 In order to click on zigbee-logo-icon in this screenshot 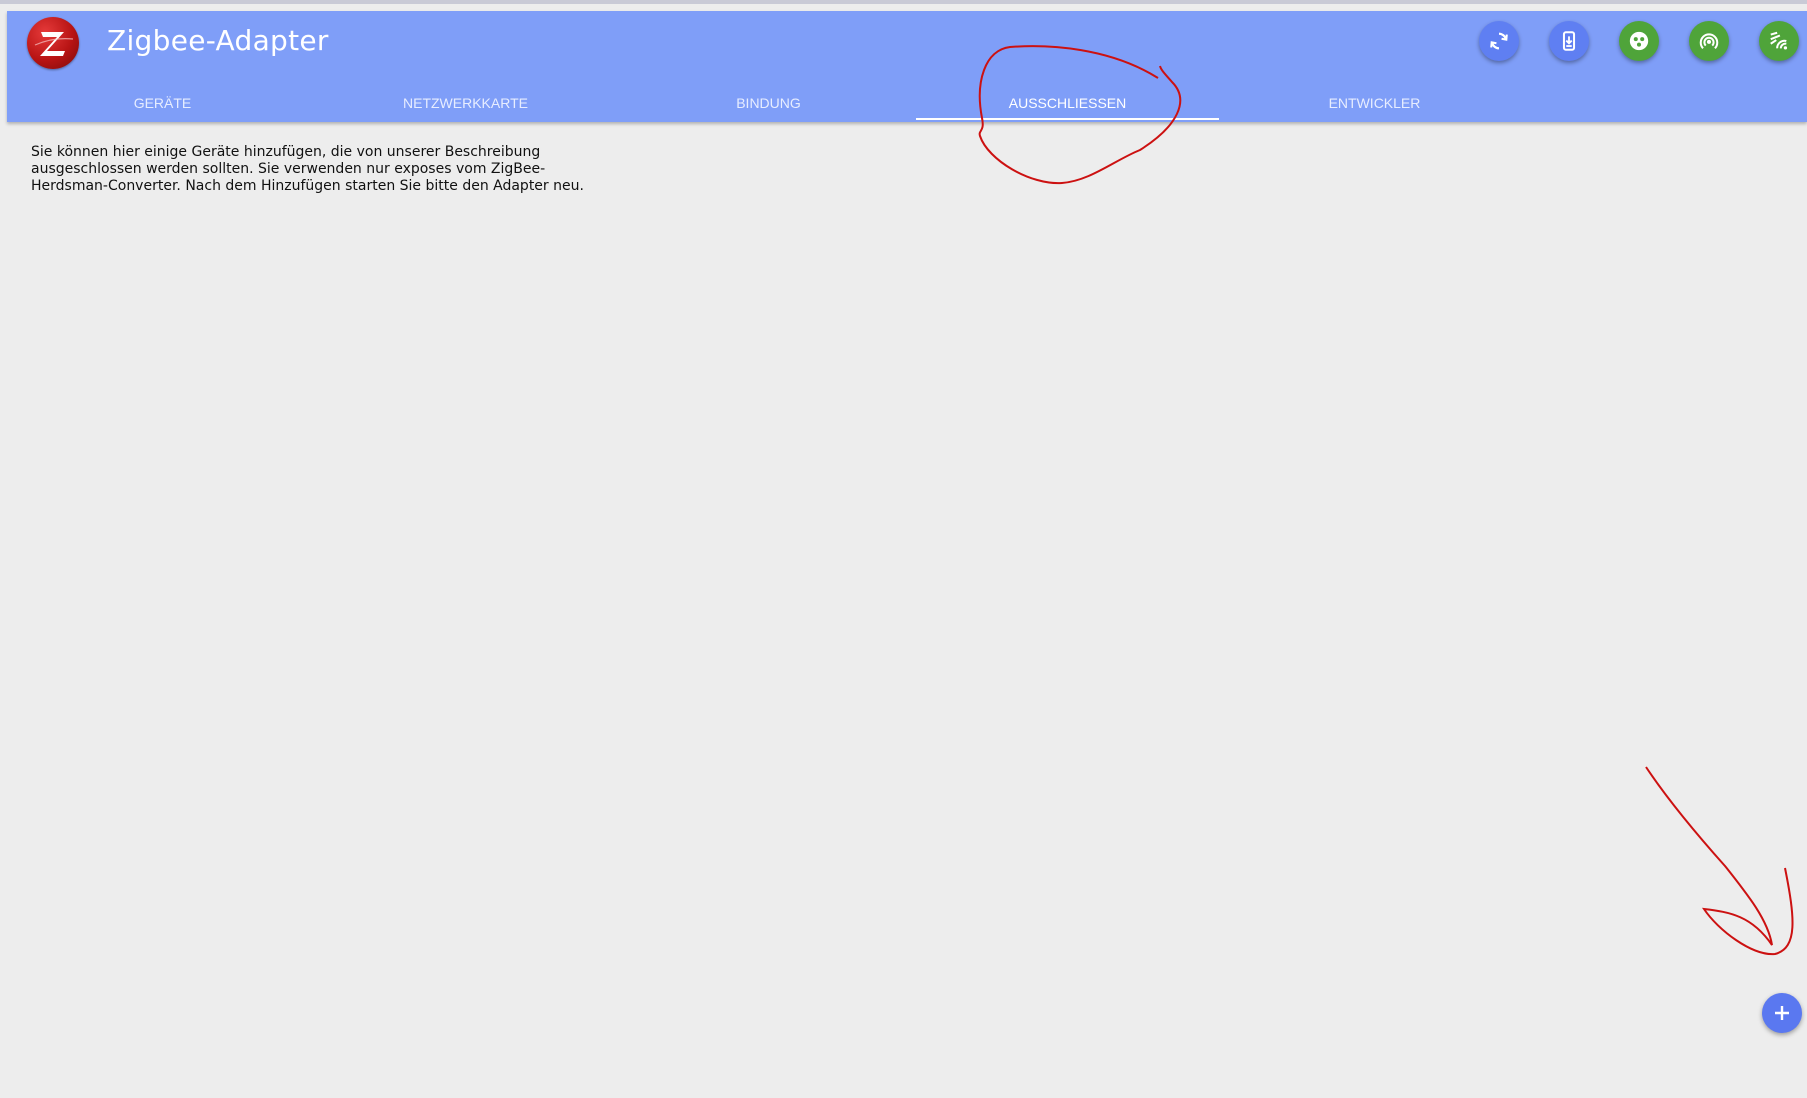, I will do `click(53, 43)`.